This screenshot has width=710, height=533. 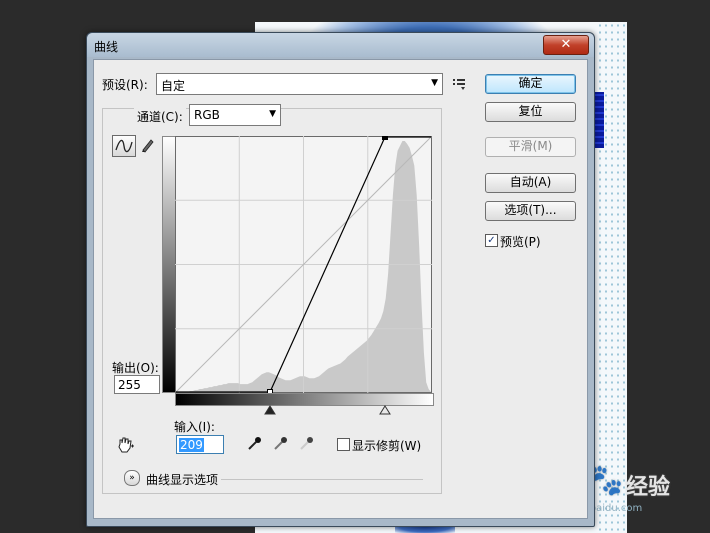 I want to click on eyedropper-white-icon, so click(x=307, y=443).